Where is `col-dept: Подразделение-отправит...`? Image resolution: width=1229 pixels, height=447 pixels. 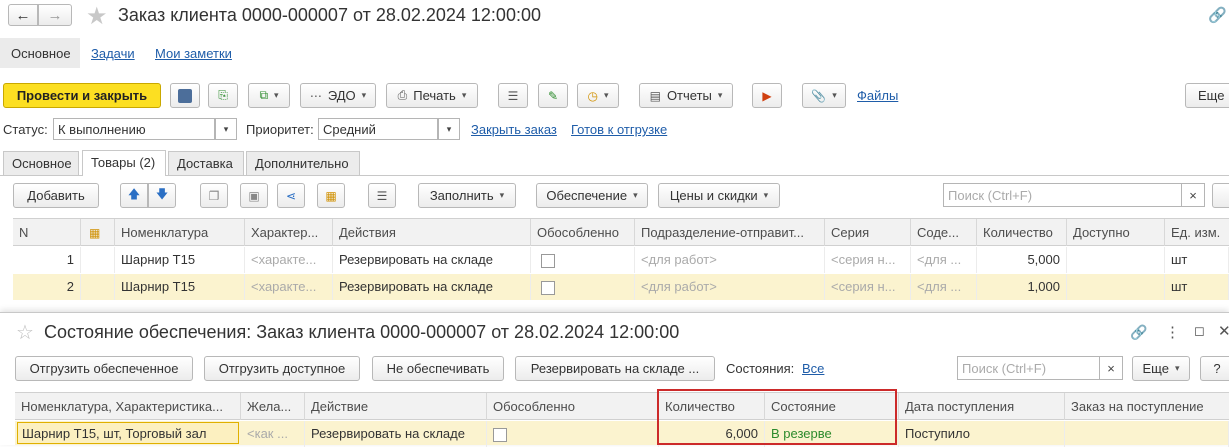
col-dept: Подразделение-отправит... is located at coordinates (730, 232).